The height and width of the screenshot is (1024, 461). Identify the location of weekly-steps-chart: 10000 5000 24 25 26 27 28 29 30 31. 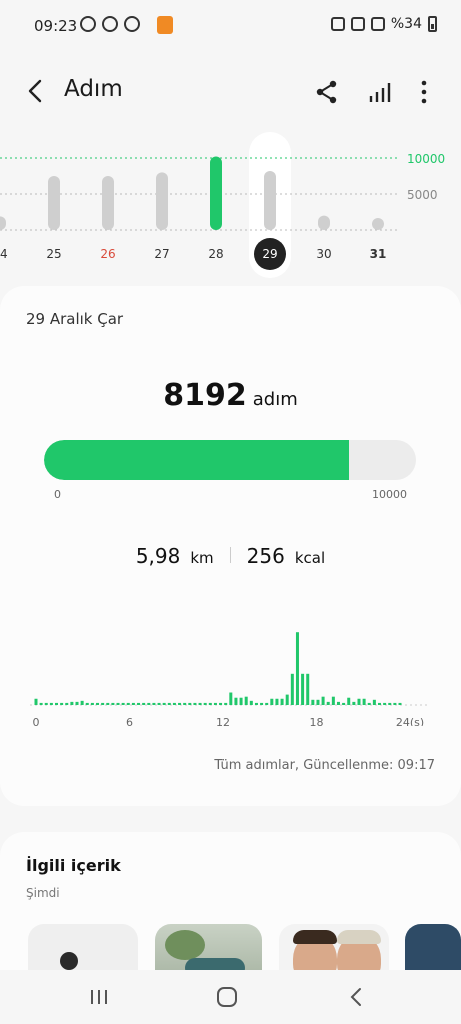
(230, 203).